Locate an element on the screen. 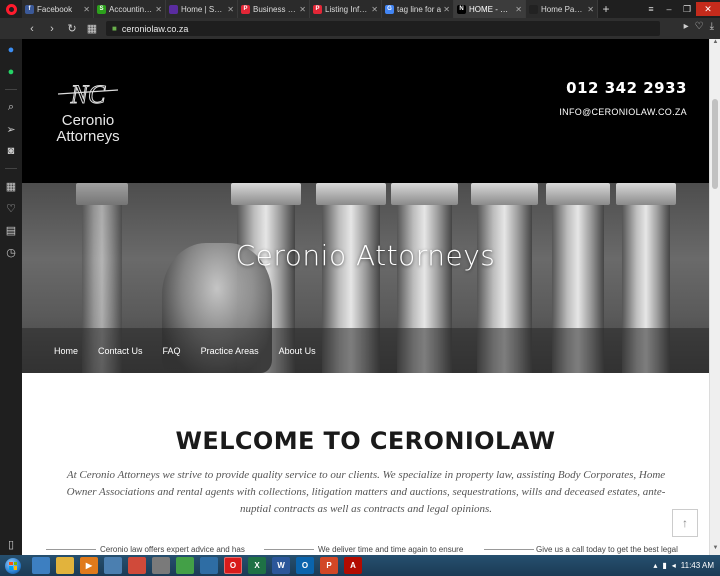  taskbar-app4-icon is located at coordinates (113, 565).